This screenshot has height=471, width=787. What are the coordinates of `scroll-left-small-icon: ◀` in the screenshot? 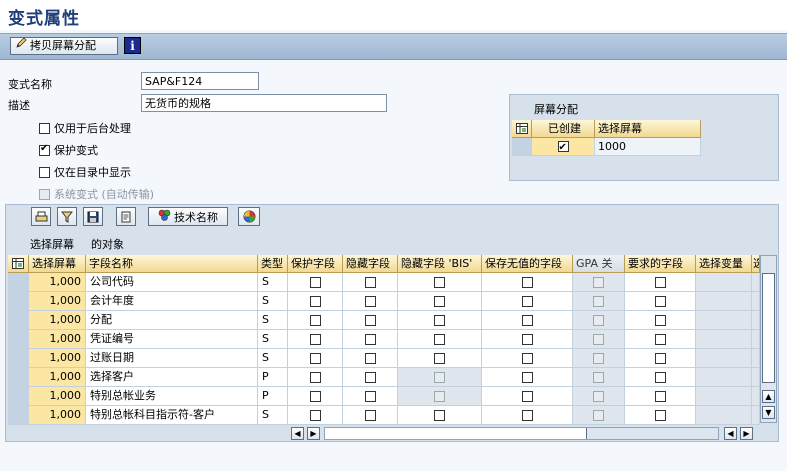 It's located at (297, 433).